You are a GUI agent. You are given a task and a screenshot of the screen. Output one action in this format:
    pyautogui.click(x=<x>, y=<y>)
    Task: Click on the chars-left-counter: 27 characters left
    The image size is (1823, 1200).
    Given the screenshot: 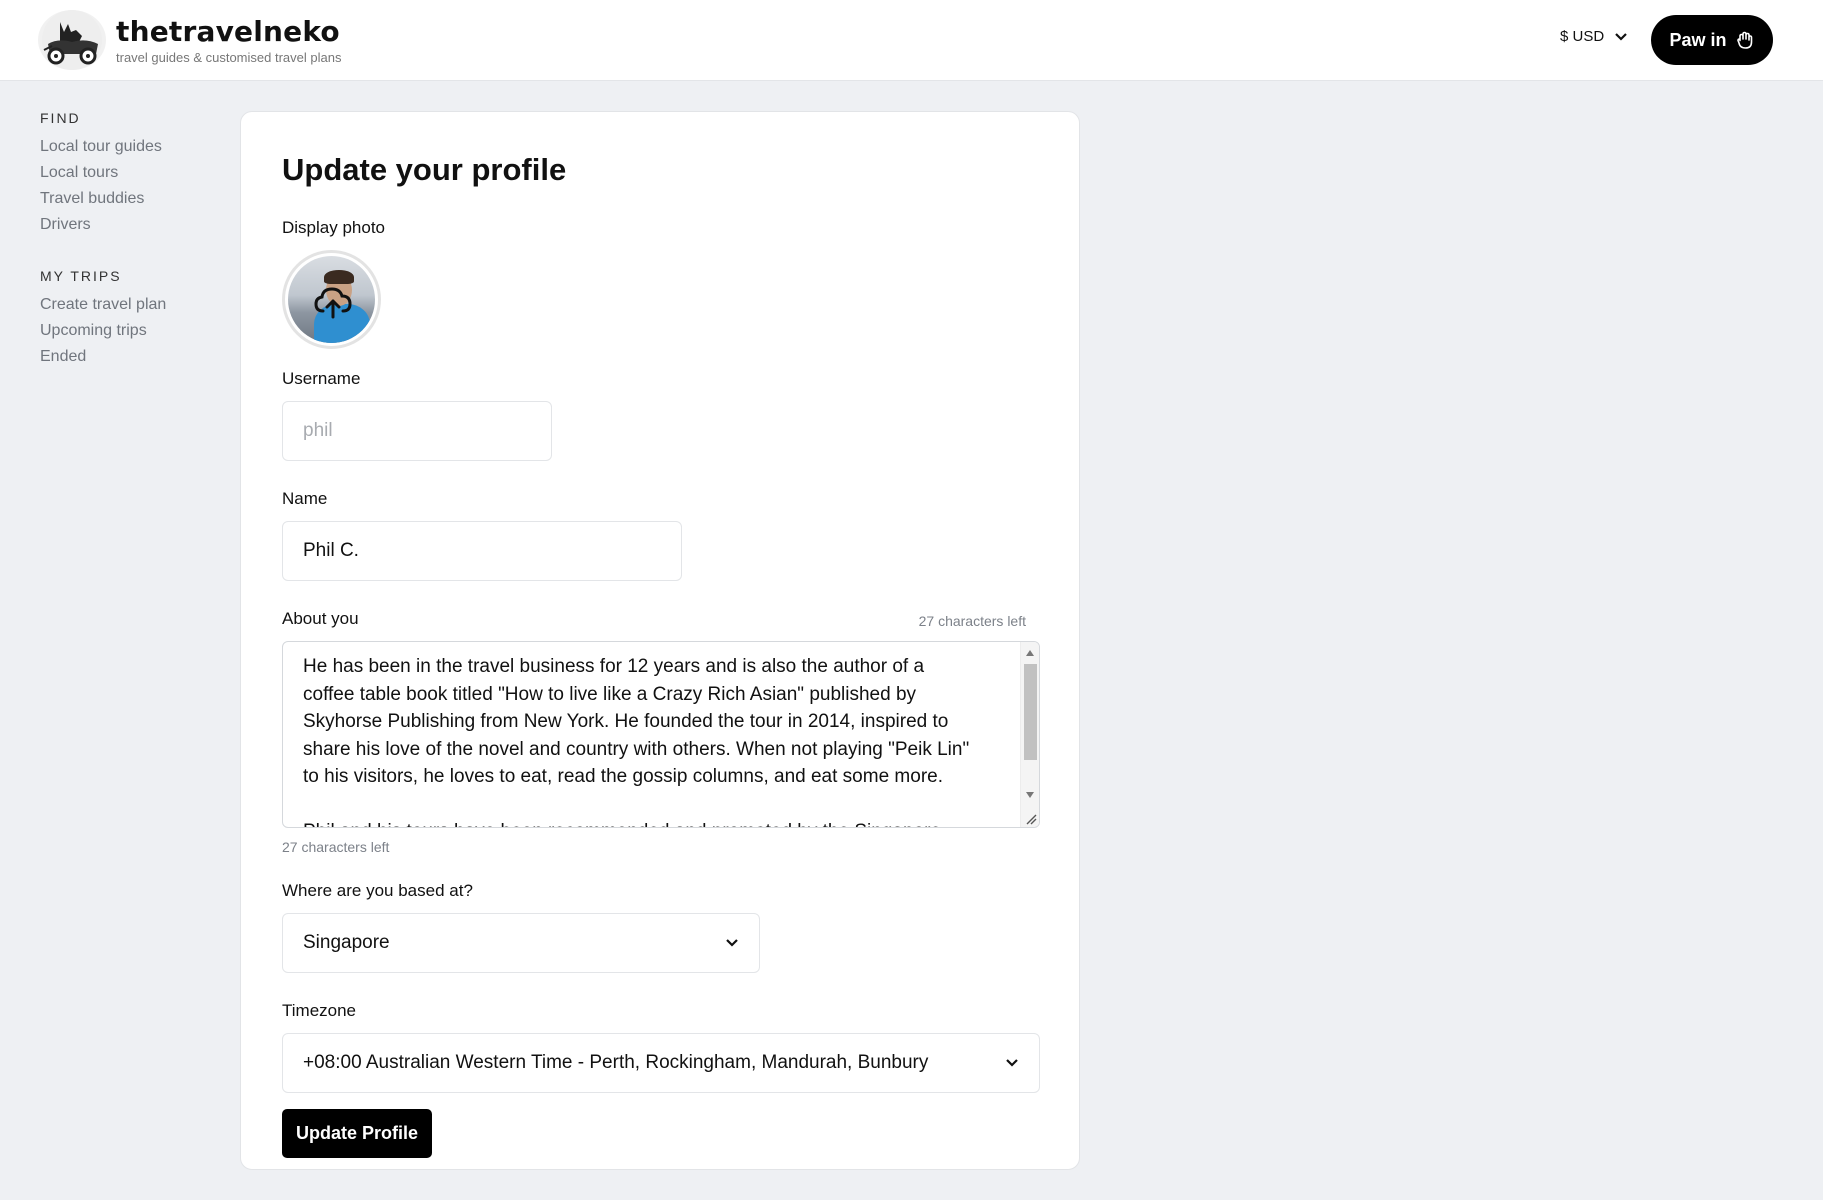 What is the action you would take?
    pyautogui.click(x=972, y=621)
    